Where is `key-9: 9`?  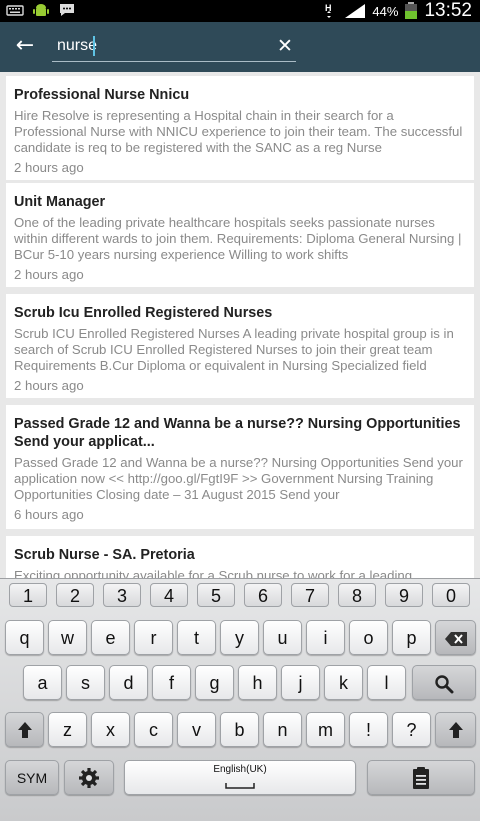 key-9: 9 is located at coordinates (404, 595).